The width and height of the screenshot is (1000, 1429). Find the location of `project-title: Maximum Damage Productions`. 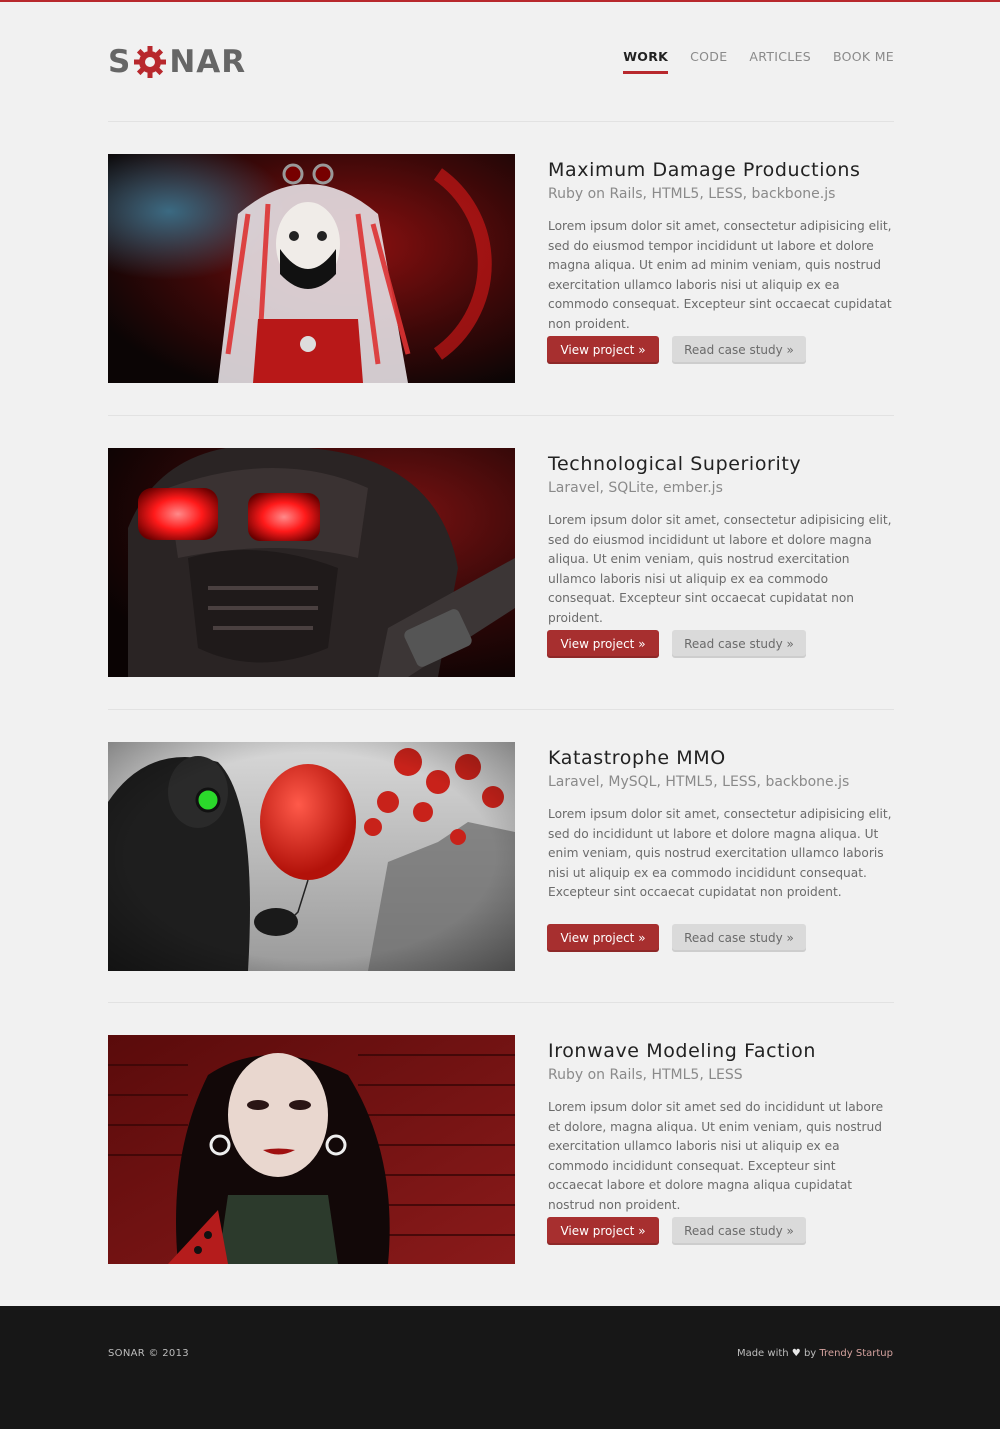

project-title: Maximum Damage Productions is located at coordinates (721, 170).